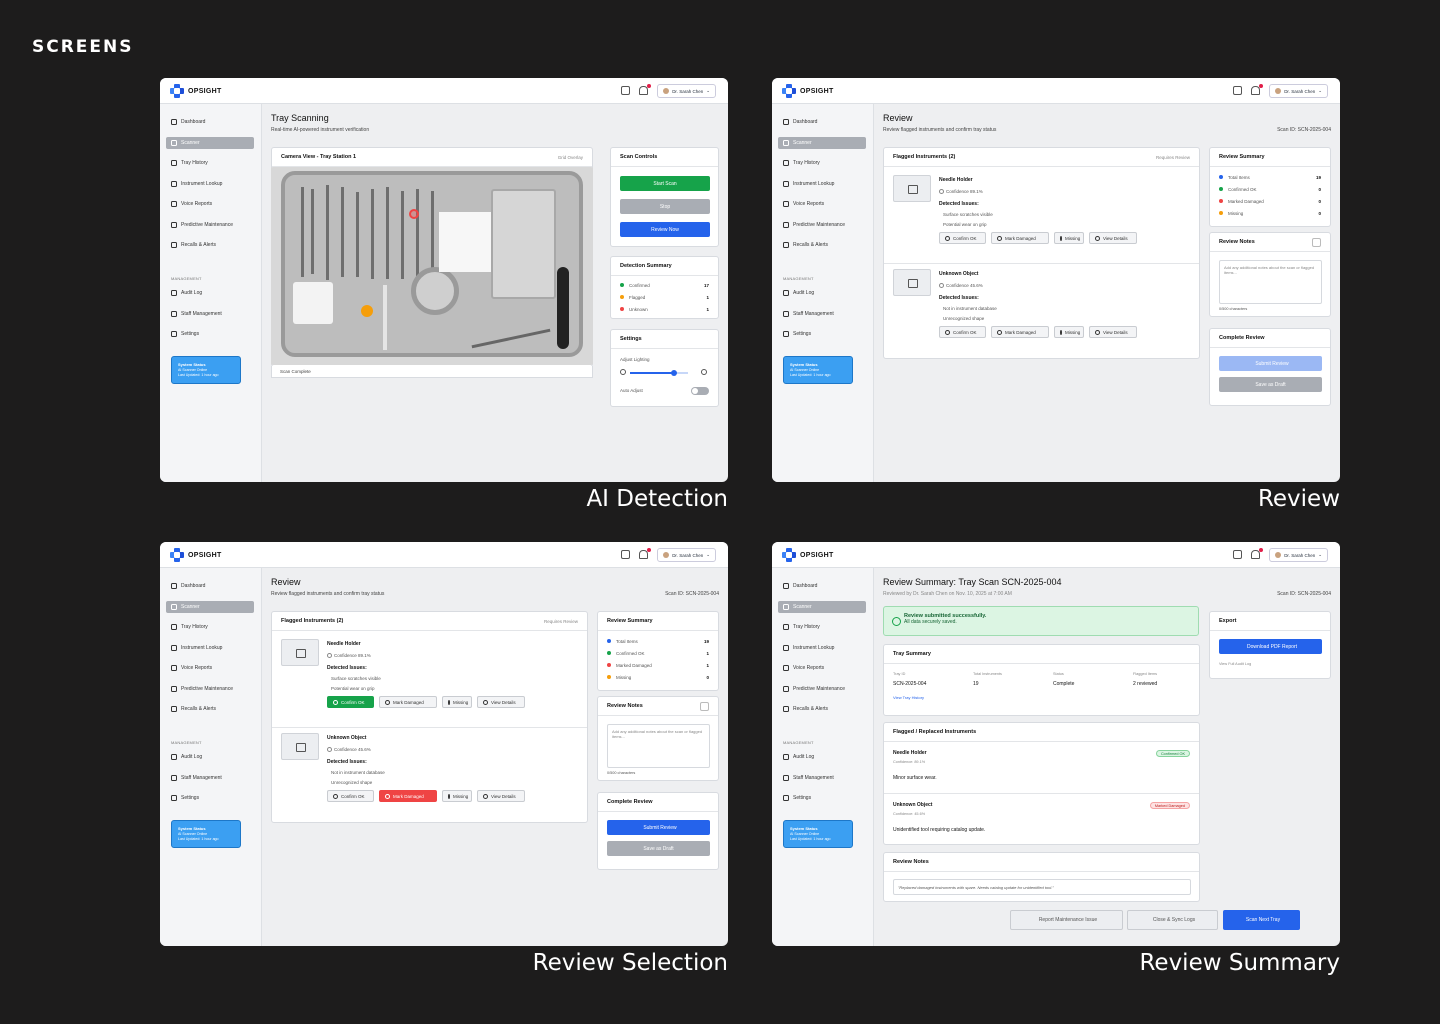  Describe the element at coordinates (177, 91) in the screenshot. I see `logo-icon` at that location.